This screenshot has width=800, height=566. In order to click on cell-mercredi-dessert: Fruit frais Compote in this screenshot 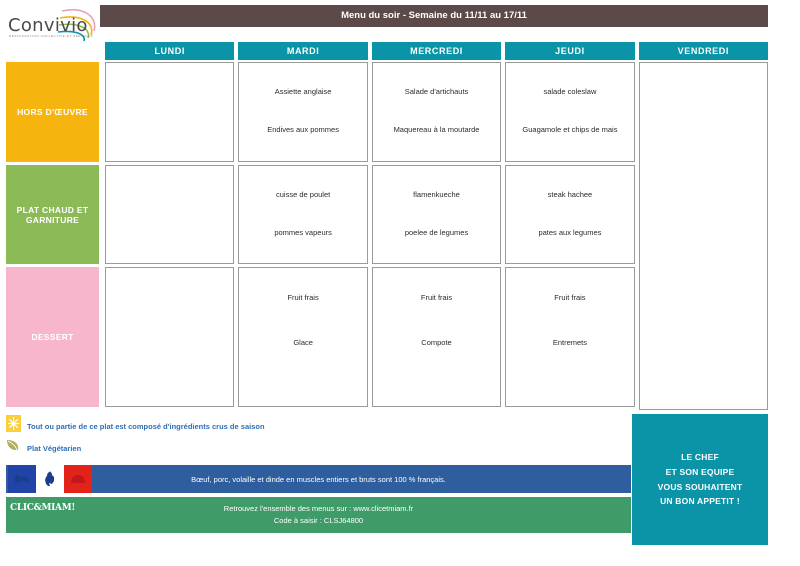, I will do `click(436, 337)`.